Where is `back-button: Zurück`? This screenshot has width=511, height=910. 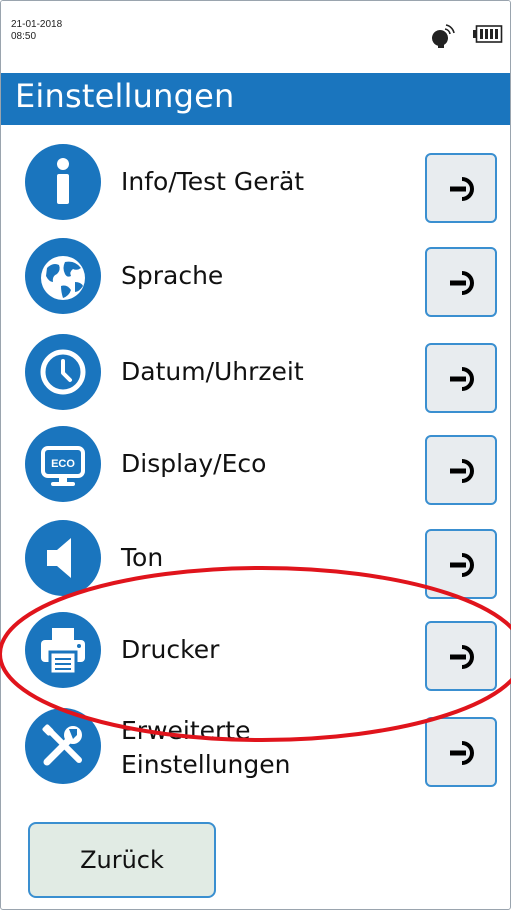
back-button: Zurück is located at coordinates (122, 860).